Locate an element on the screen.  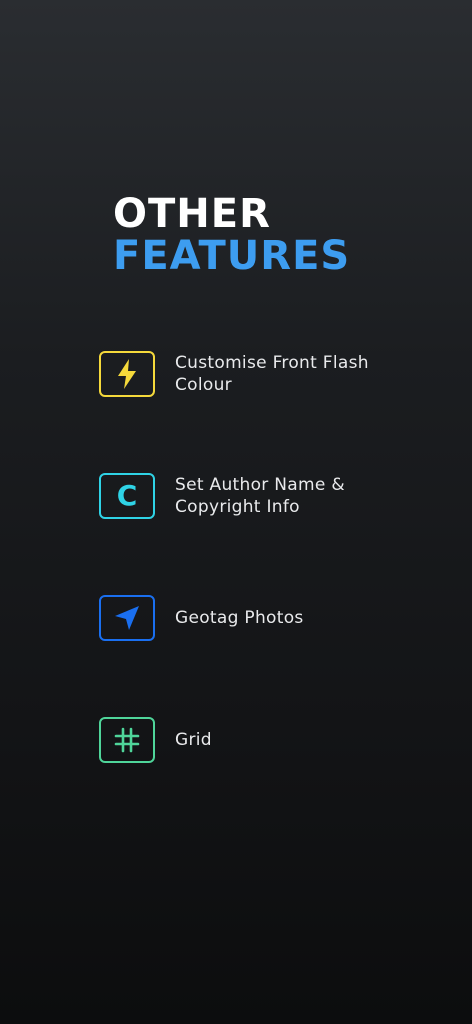
flash-icon-box is located at coordinates (127, 374).